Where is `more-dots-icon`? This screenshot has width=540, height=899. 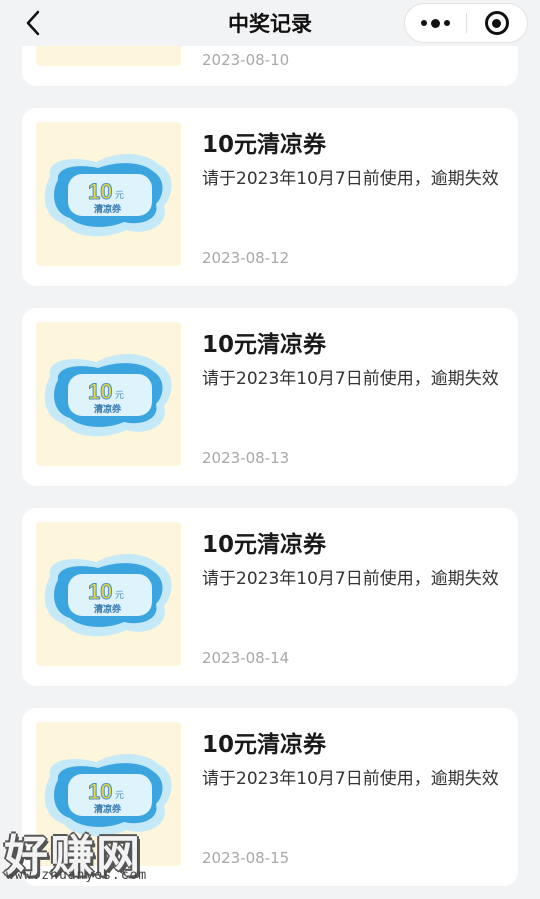 more-dots-icon is located at coordinates (435, 23).